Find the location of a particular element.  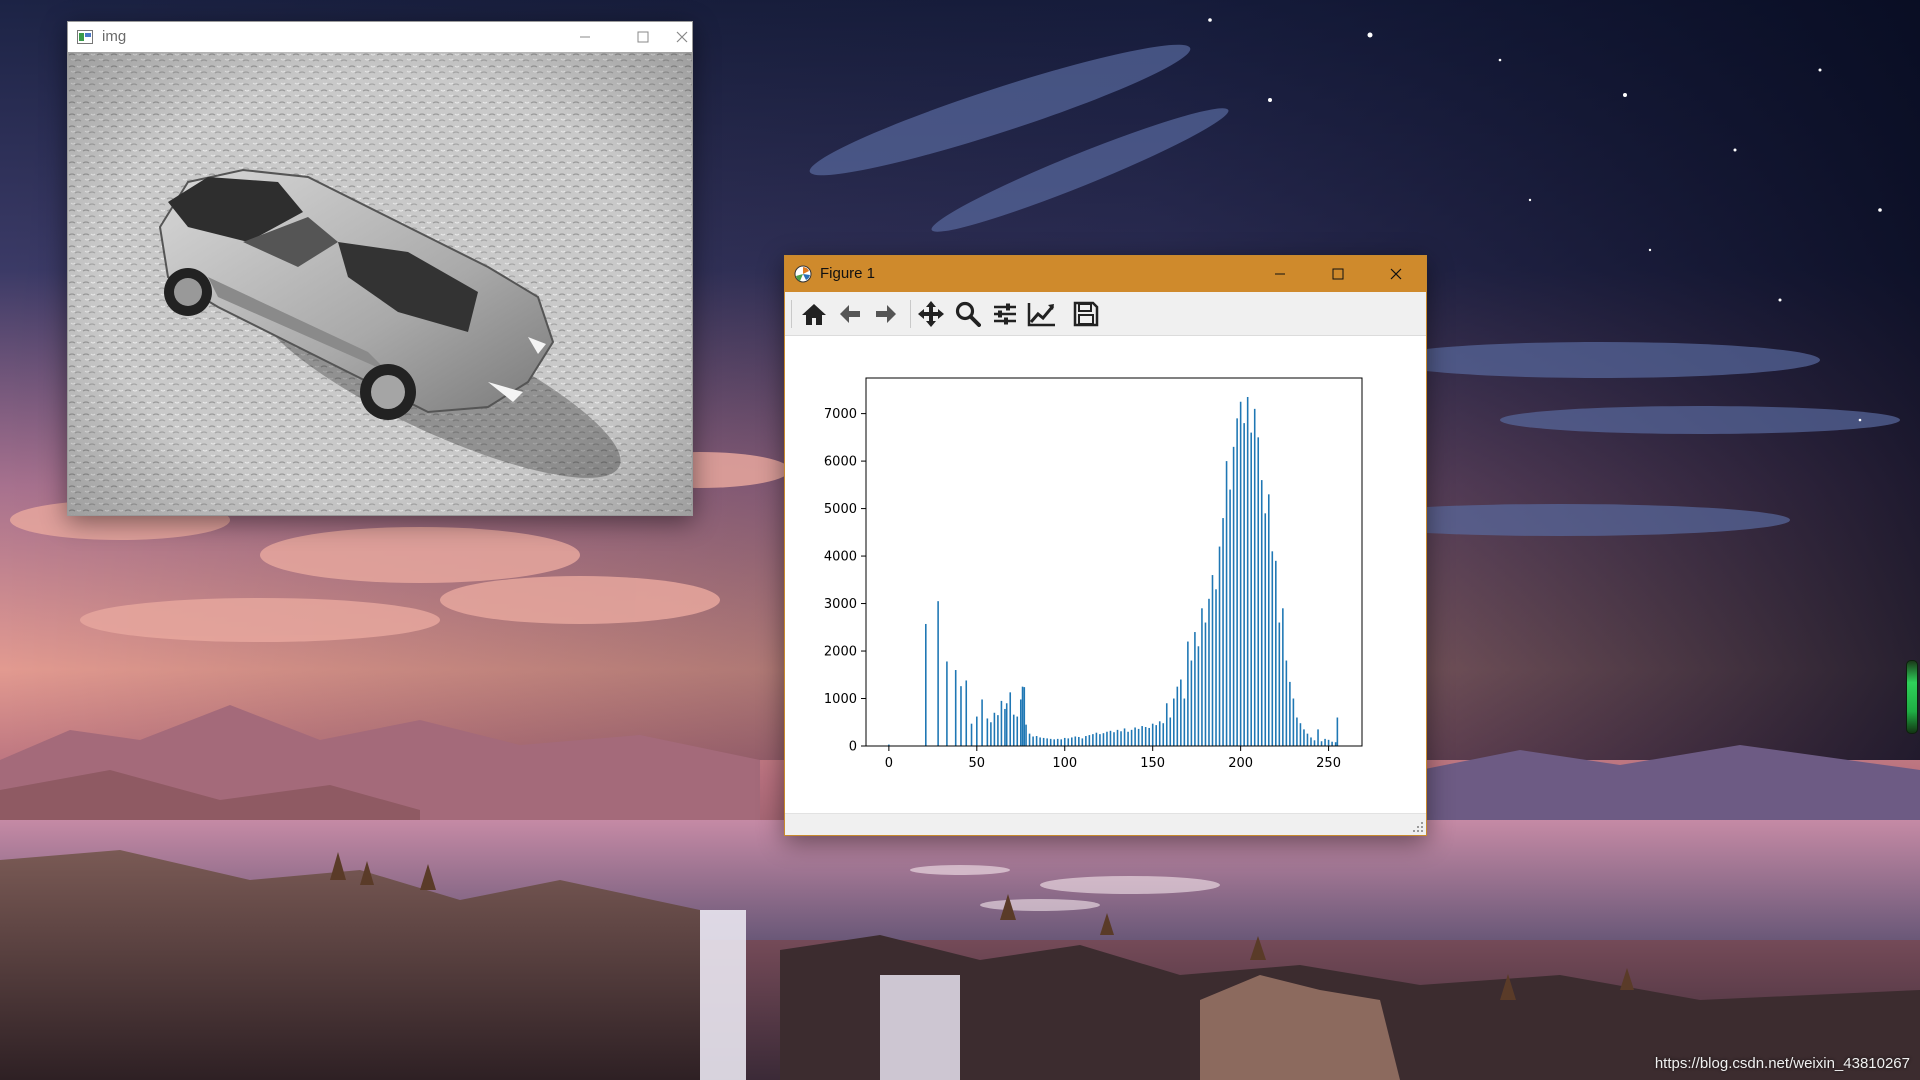

figure-maximize-button is located at coordinates (1338, 274).